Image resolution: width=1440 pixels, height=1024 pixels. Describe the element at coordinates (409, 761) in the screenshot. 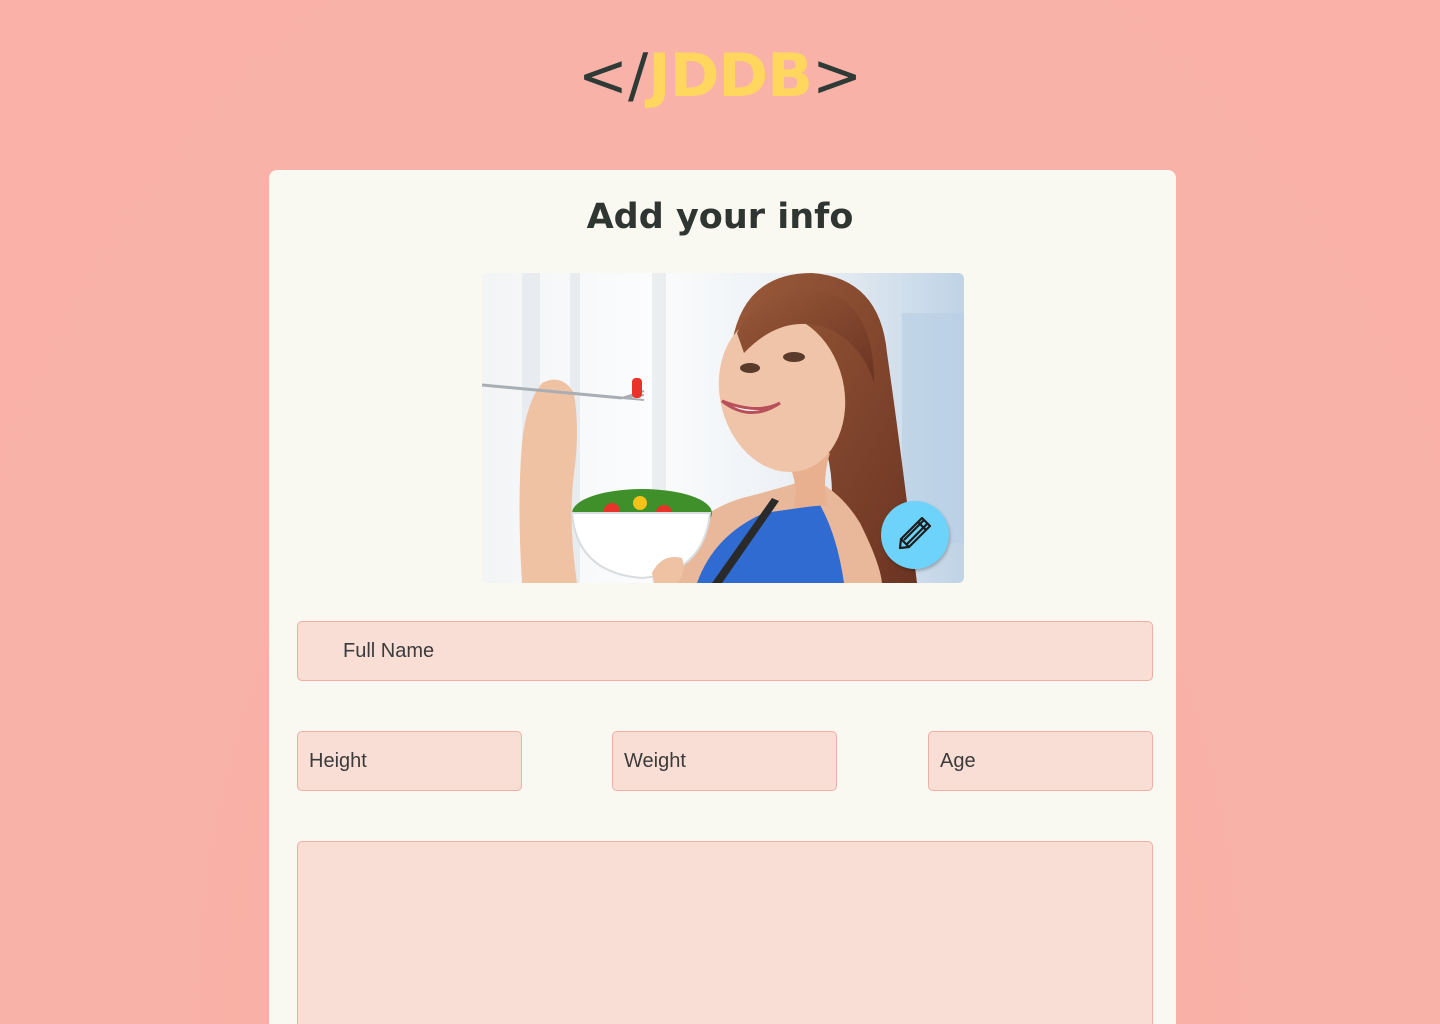

I see `height-input` at that location.